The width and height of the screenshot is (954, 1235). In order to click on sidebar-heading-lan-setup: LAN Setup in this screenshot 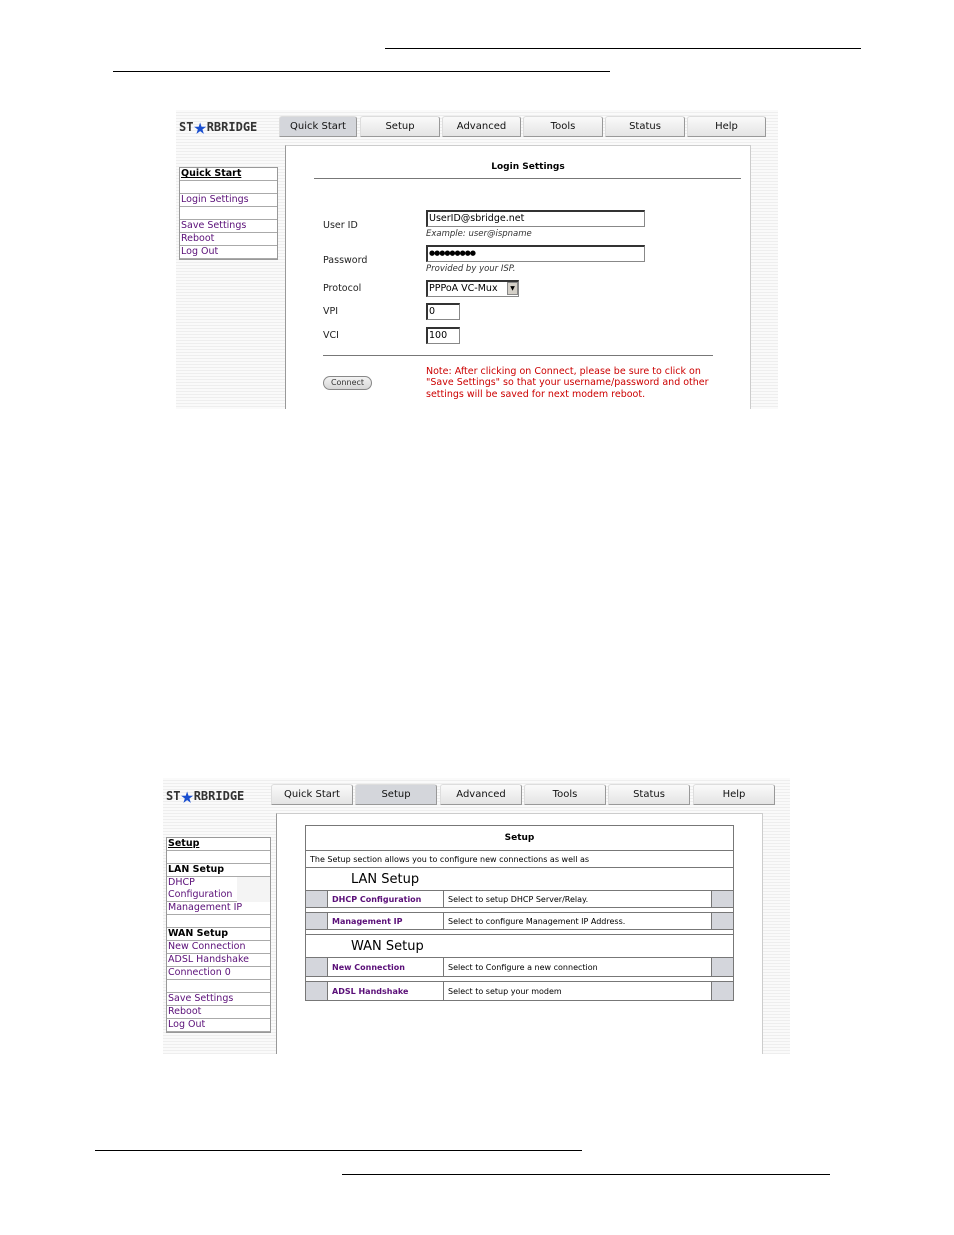, I will do `click(218, 870)`.